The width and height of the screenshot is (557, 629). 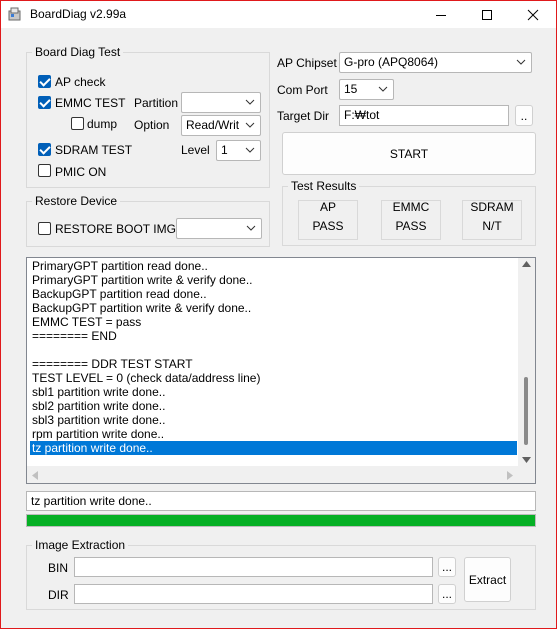 What do you see at coordinates (80, 545) in the screenshot?
I see `image-extraction-group-label: Image Extraction` at bounding box center [80, 545].